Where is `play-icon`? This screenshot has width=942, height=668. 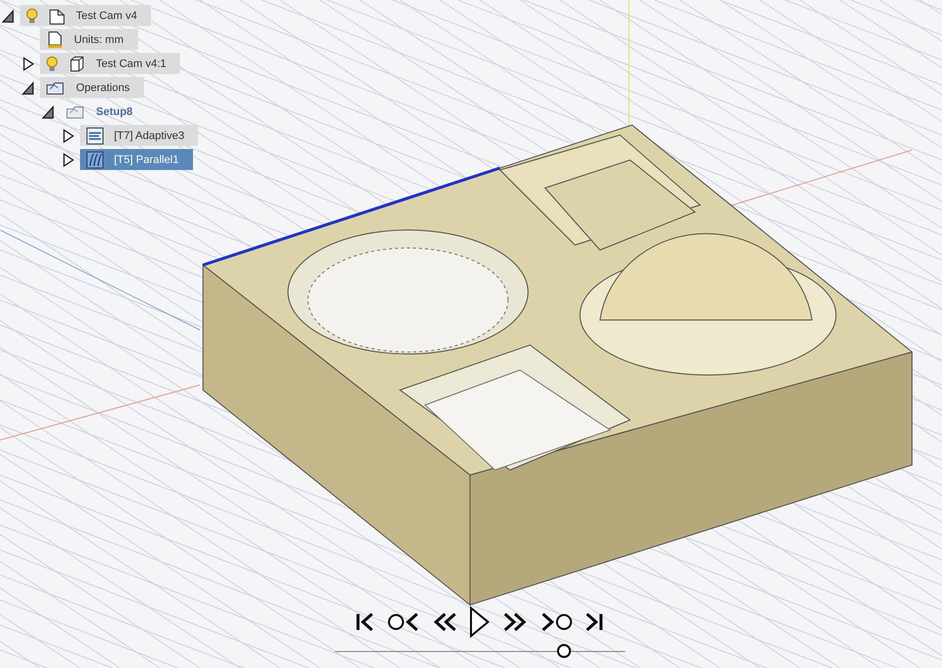
play-icon is located at coordinates (480, 622).